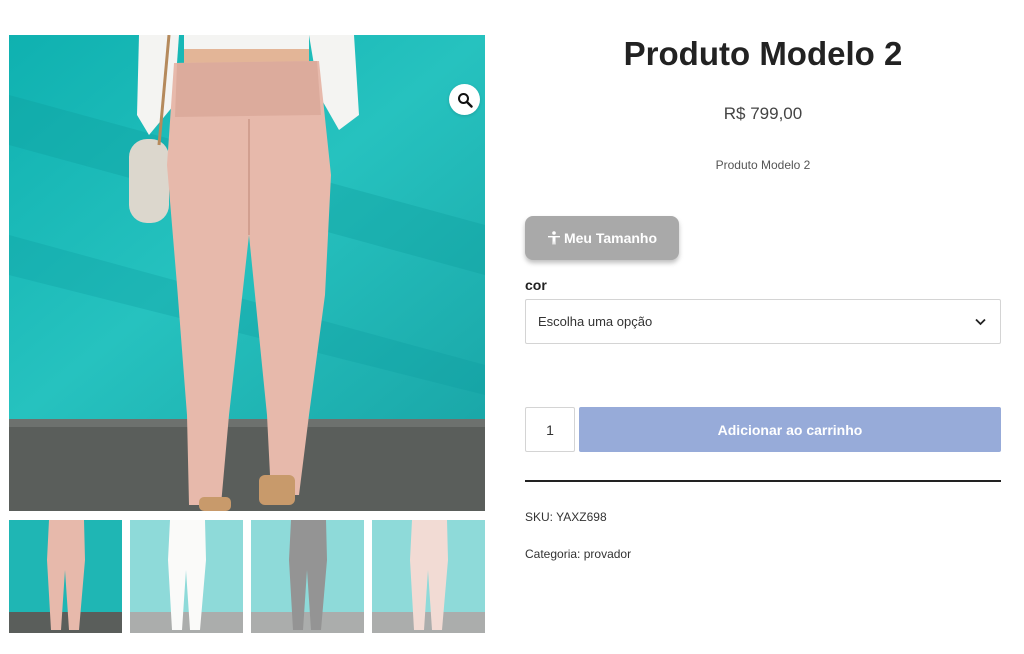  What do you see at coordinates (247, 576) in the screenshot?
I see `gallery-thumbnails` at bounding box center [247, 576].